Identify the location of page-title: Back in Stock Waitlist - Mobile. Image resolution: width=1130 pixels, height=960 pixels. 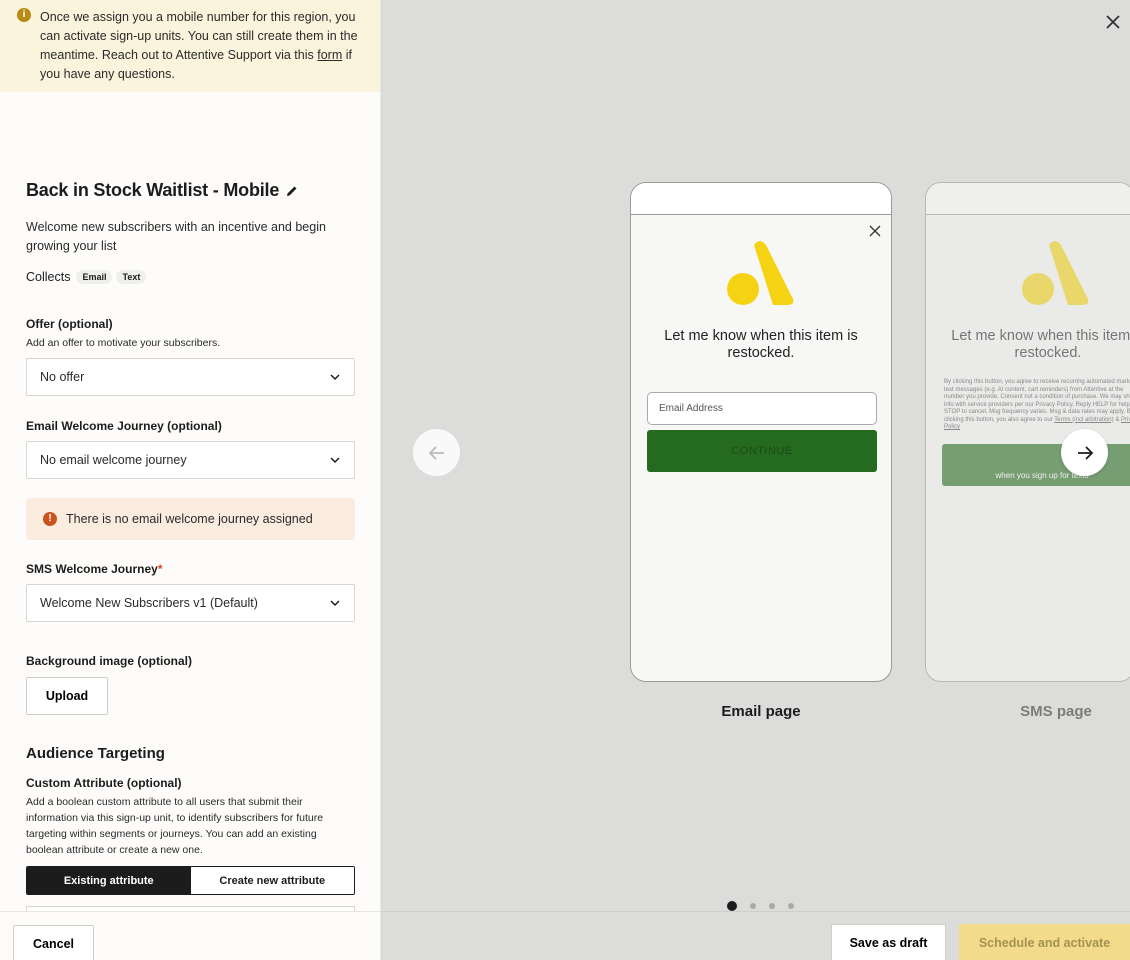
(153, 190).